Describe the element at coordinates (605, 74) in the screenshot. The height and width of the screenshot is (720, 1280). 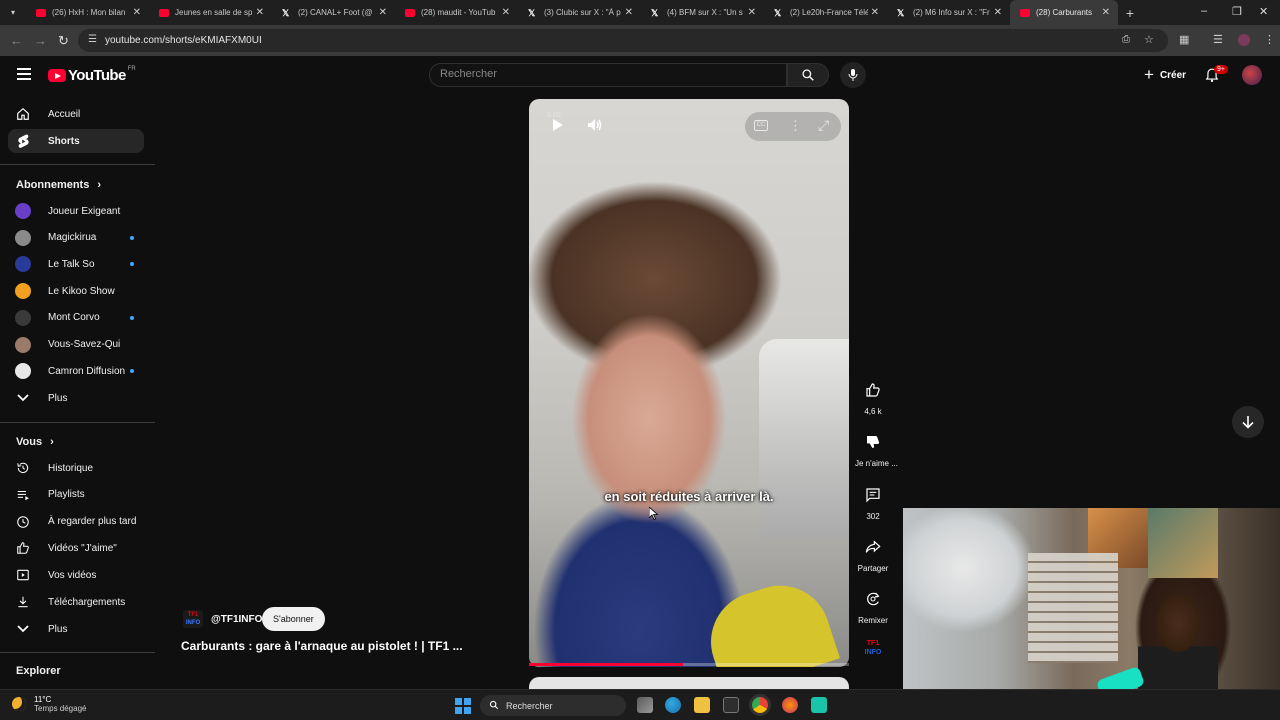
I see `search-input` at that location.